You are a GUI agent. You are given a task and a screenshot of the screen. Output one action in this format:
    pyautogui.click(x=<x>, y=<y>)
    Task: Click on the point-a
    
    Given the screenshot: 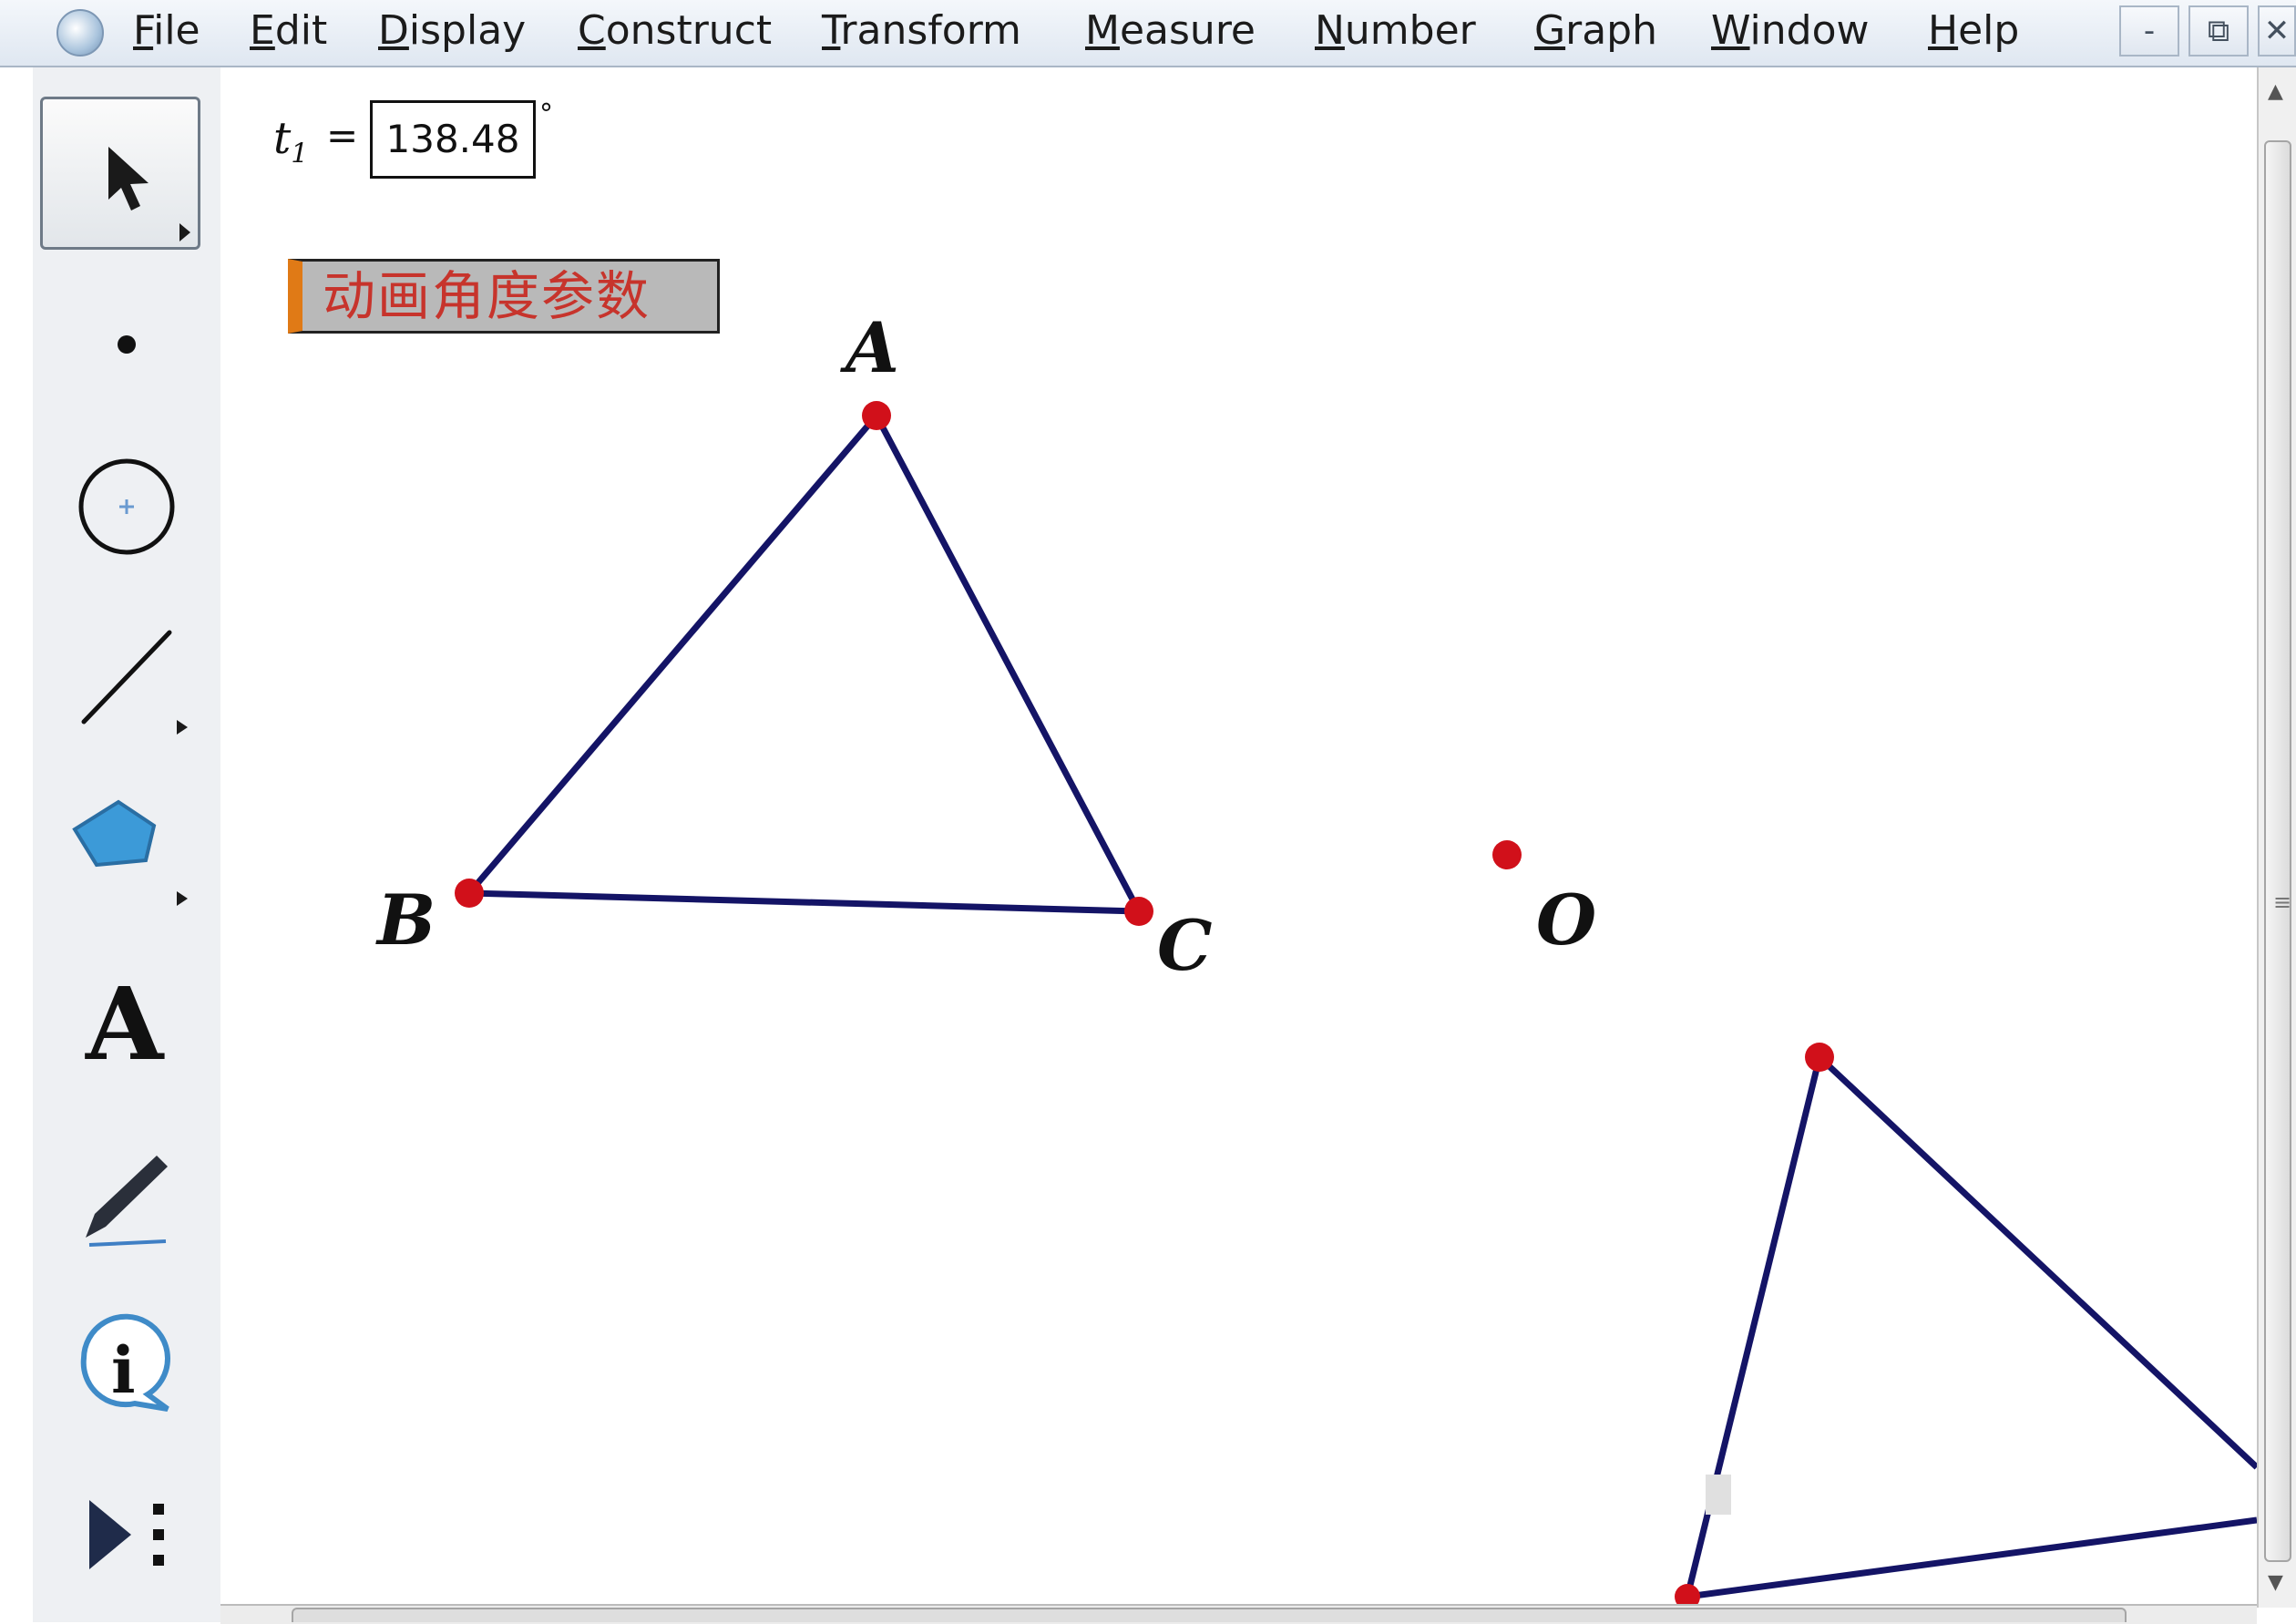 What is the action you would take?
    pyautogui.click(x=877, y=415)
    